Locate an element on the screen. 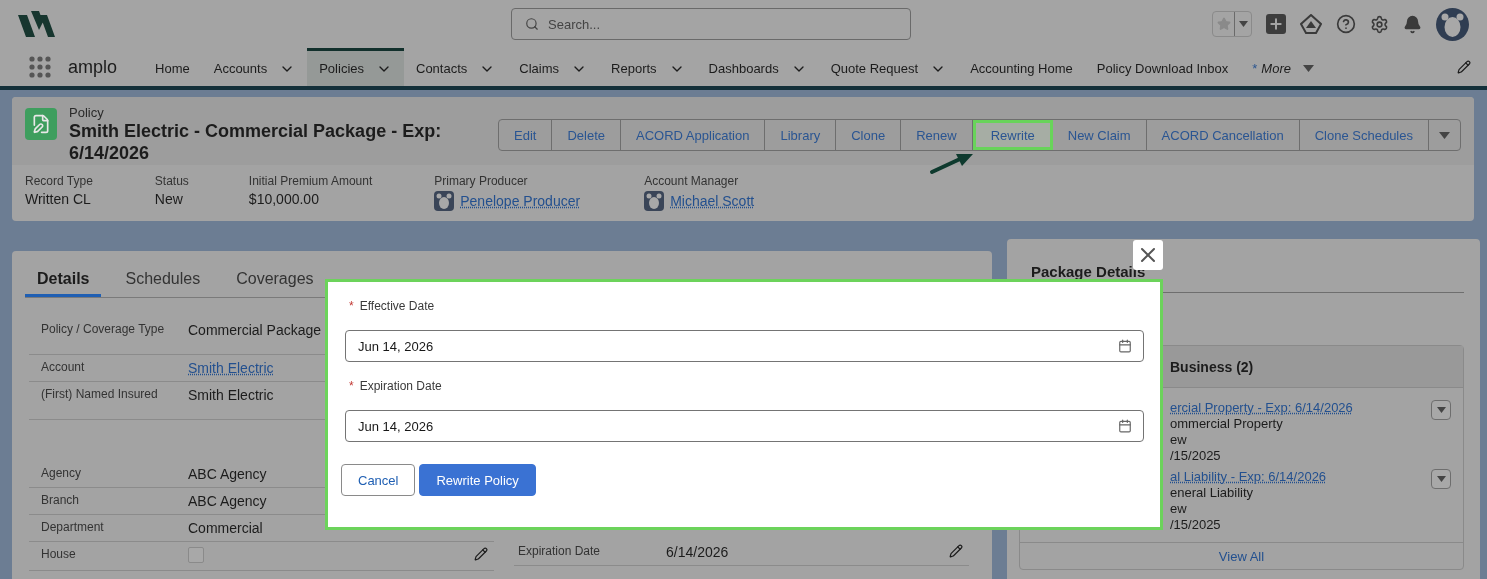 The height and width of the screenshot is (579, 1487). add-button is located at coordinates (1276, 24).